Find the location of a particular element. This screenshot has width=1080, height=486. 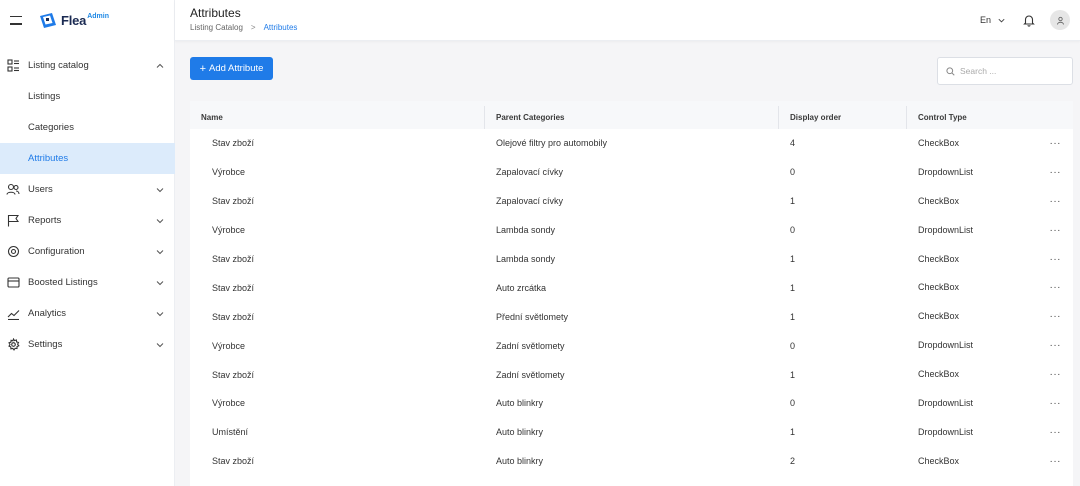

table-row: Výrobce Zapalovací cívky 0 DropdownList ··· is located at coordinates (631, 172).